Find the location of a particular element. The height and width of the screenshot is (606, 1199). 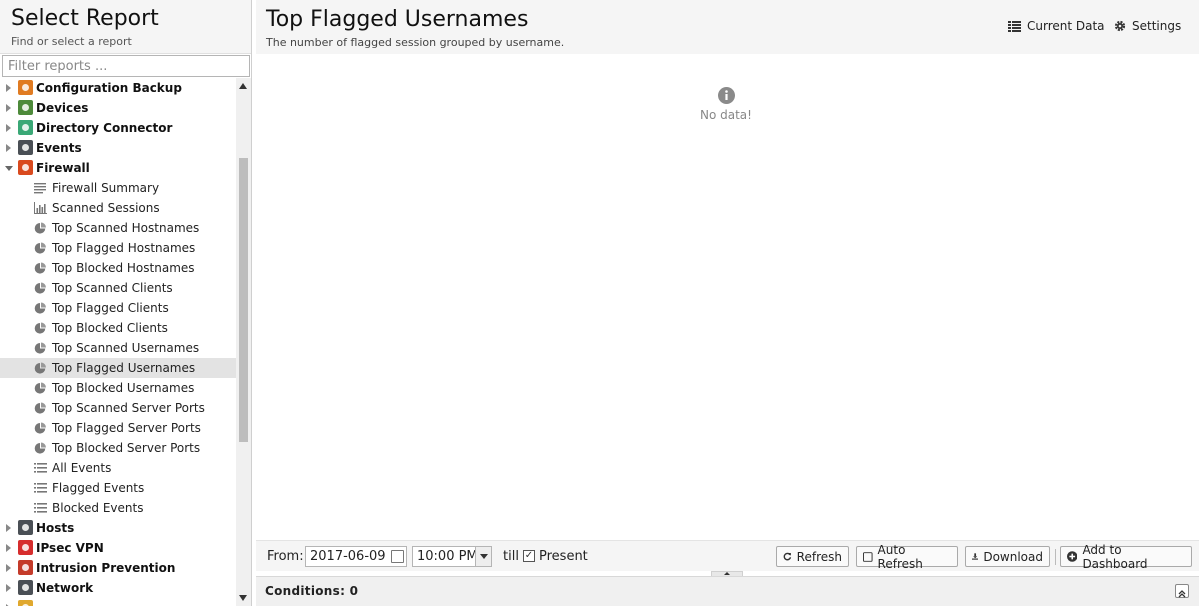

present-label: Present is located at coordinates (563, 556).